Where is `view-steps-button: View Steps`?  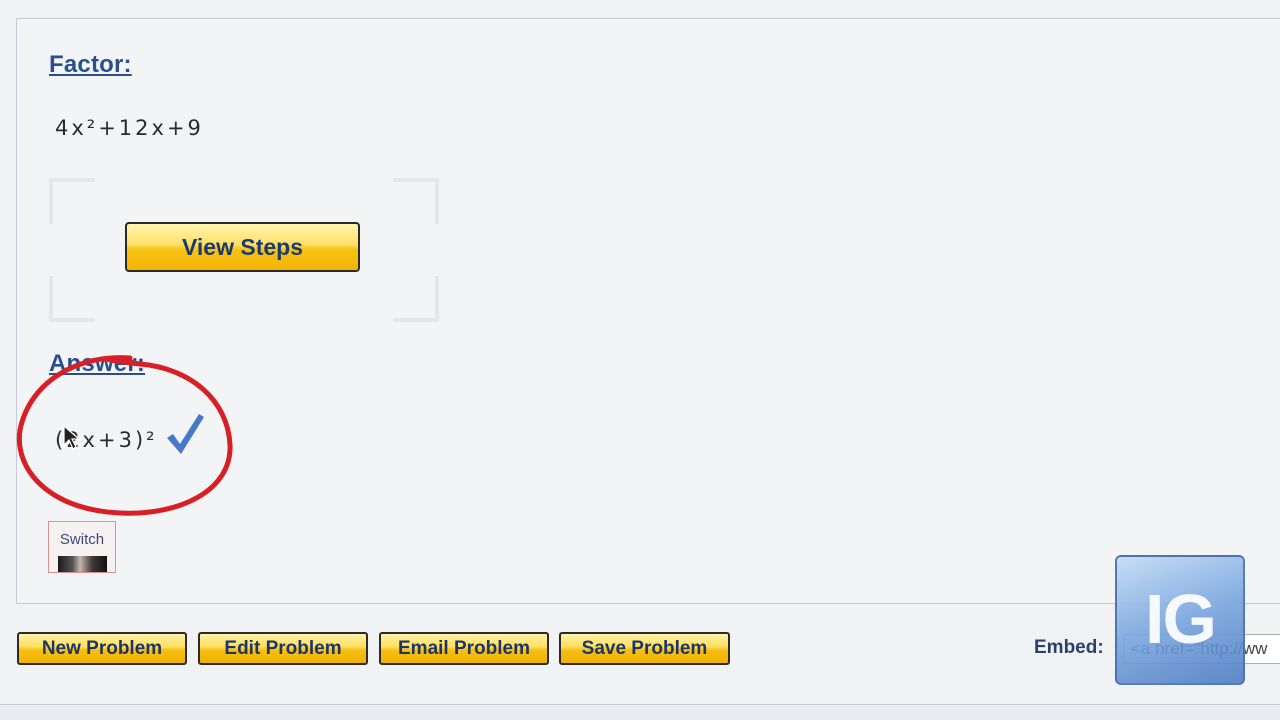
view-steps-button: View Steps is located at coordinates (242, 247).